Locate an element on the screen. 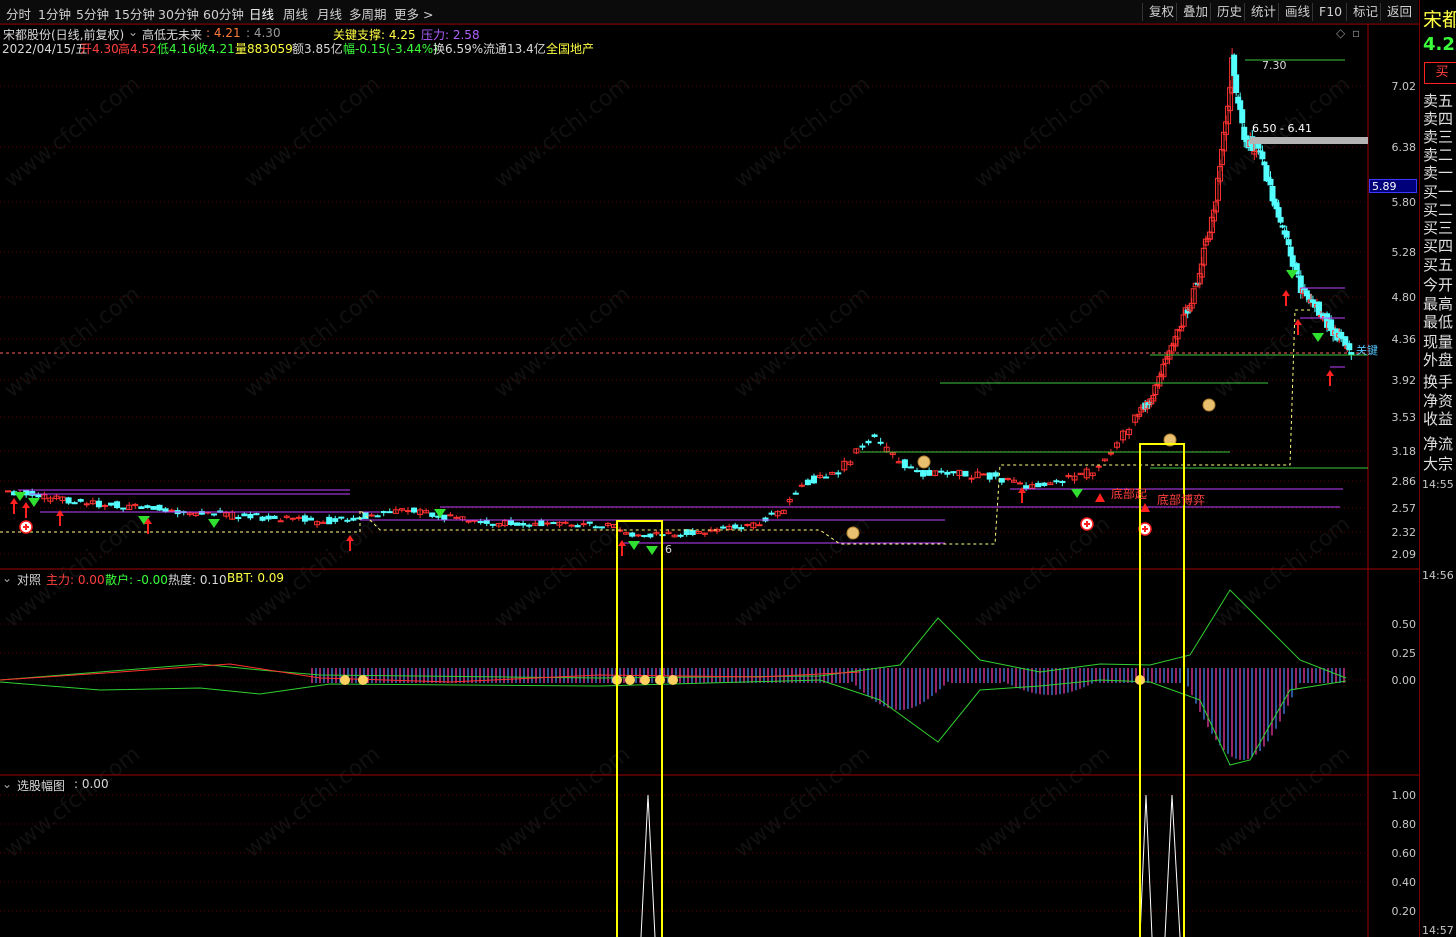 The width and height of the screenshot is (1456, 937). bottom-start-label: 底部起 is located at coordinates (1129, 494).